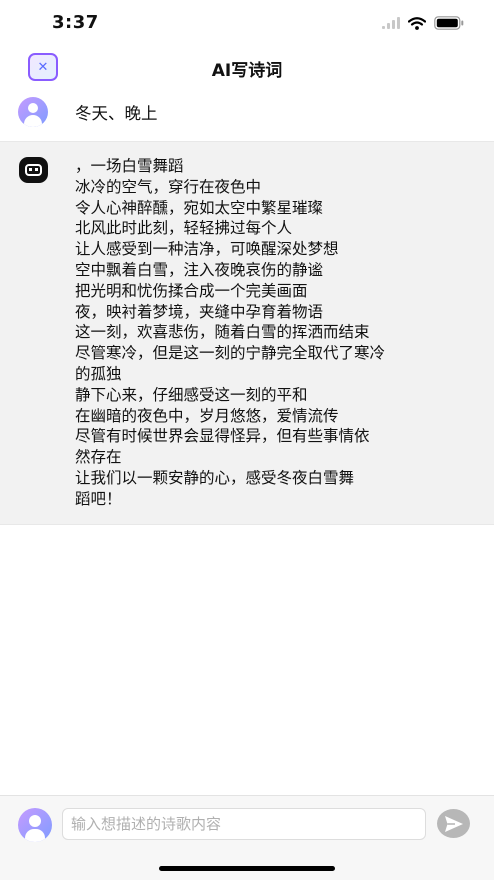  What do you see at coordinates (247, 868) in the screenshot?
I see `home-indicator` at bounding box center [247, 868].